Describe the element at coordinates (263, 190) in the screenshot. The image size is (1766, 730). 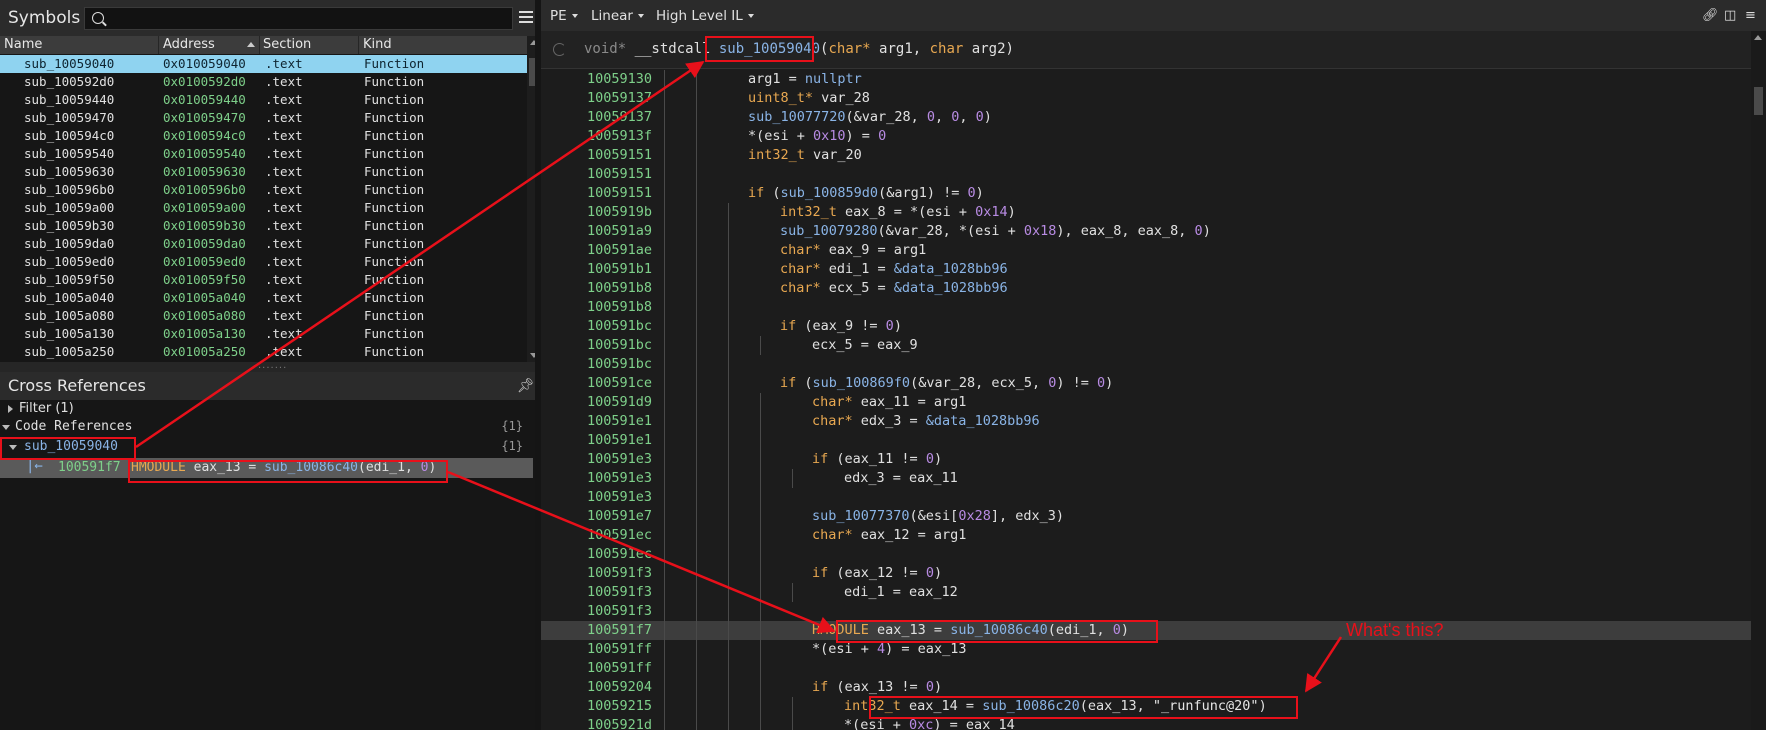
I see `symbol-row: sub_100596b0 0x0100596b0 .text Function` at that location.